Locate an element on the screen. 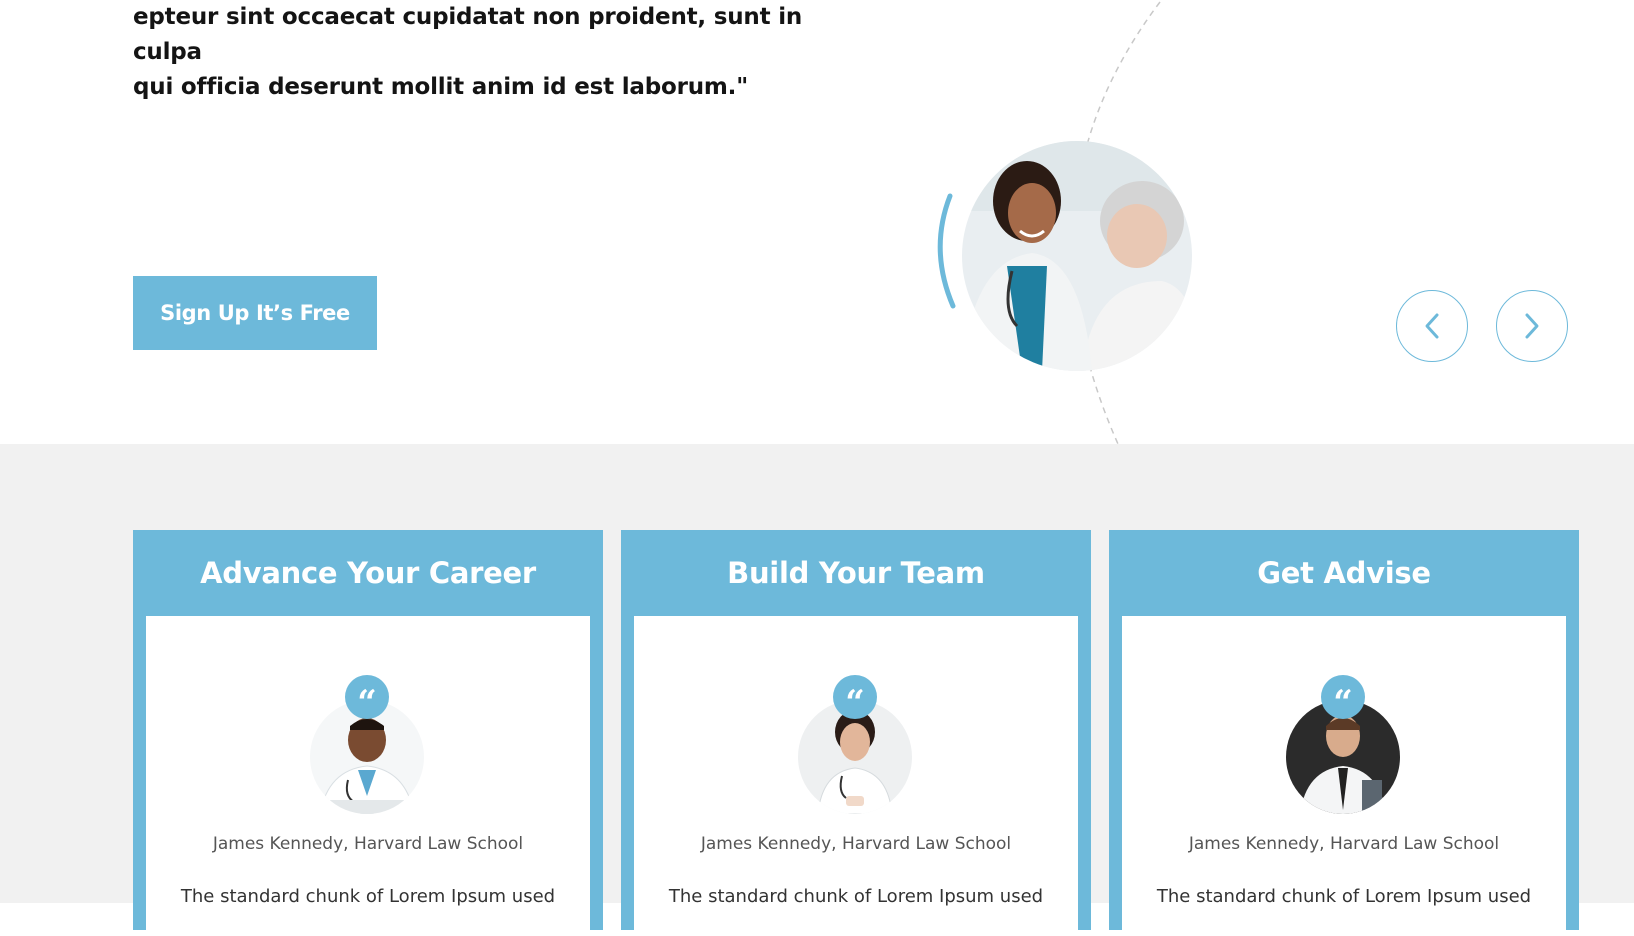 The width and height of the screenshot is (1634, 936). prev-button is located at coordinates (1432, 326).